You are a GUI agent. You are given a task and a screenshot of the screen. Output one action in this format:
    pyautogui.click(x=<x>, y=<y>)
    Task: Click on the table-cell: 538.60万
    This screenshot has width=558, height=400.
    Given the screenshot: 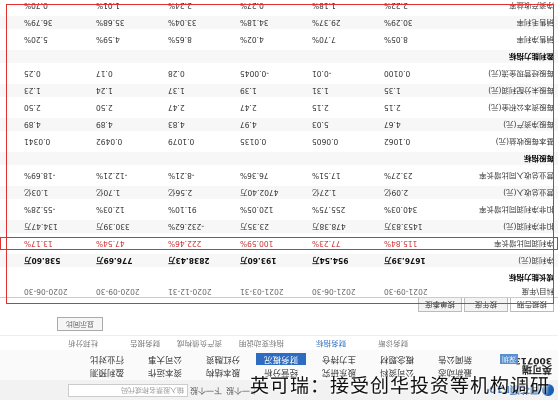 What is the action you would take?
    pyautogui.click(x=42, y=260)
    